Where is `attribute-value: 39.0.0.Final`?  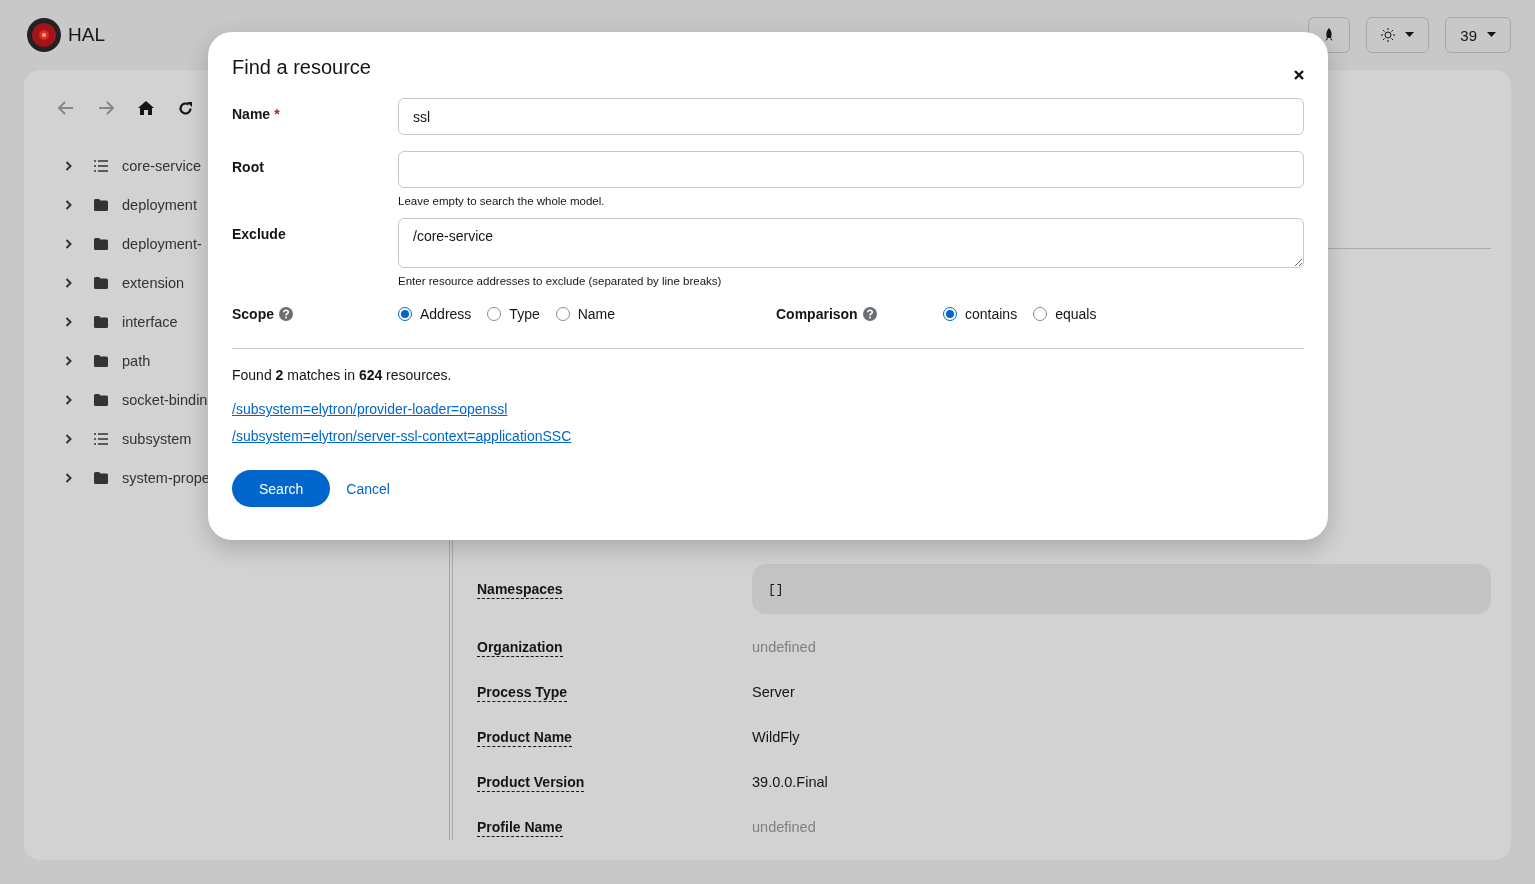 attribute-value: 39.0.0.Final is located at coordinates (790, 781).